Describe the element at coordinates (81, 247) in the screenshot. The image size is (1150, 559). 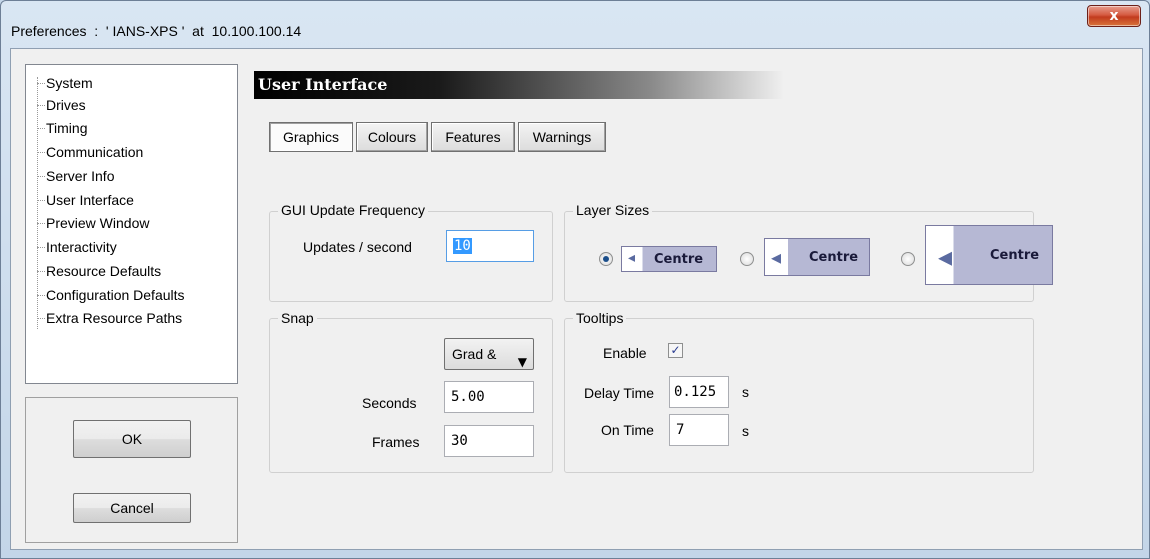
I see `tree-item-label: Interactivity` at that location.